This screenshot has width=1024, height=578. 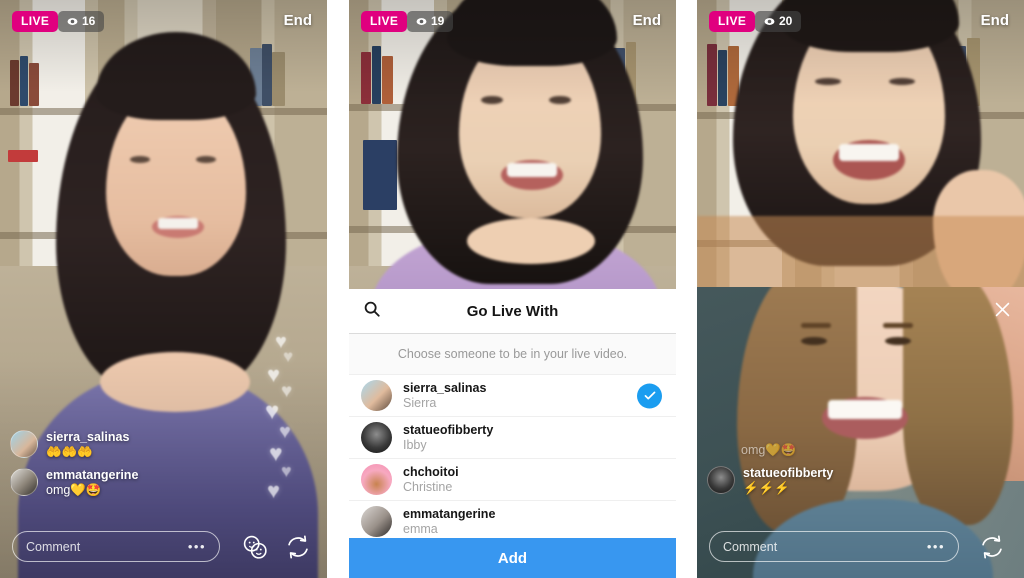 I want to click on sheet-header: Go Live With, so click(x=512, y=311).